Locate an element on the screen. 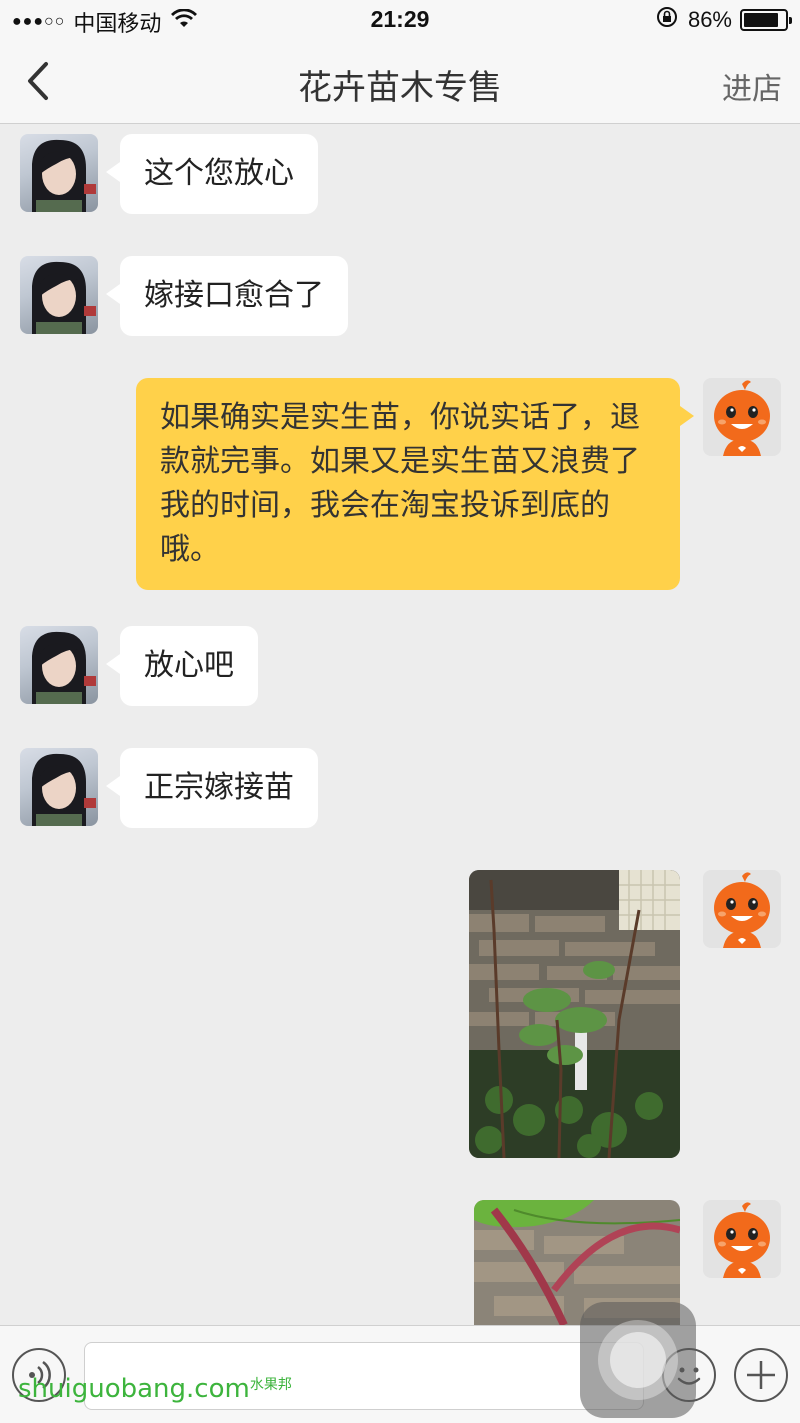  message-text: 嫁接口愈合了 is located at coordinates (234, 295).